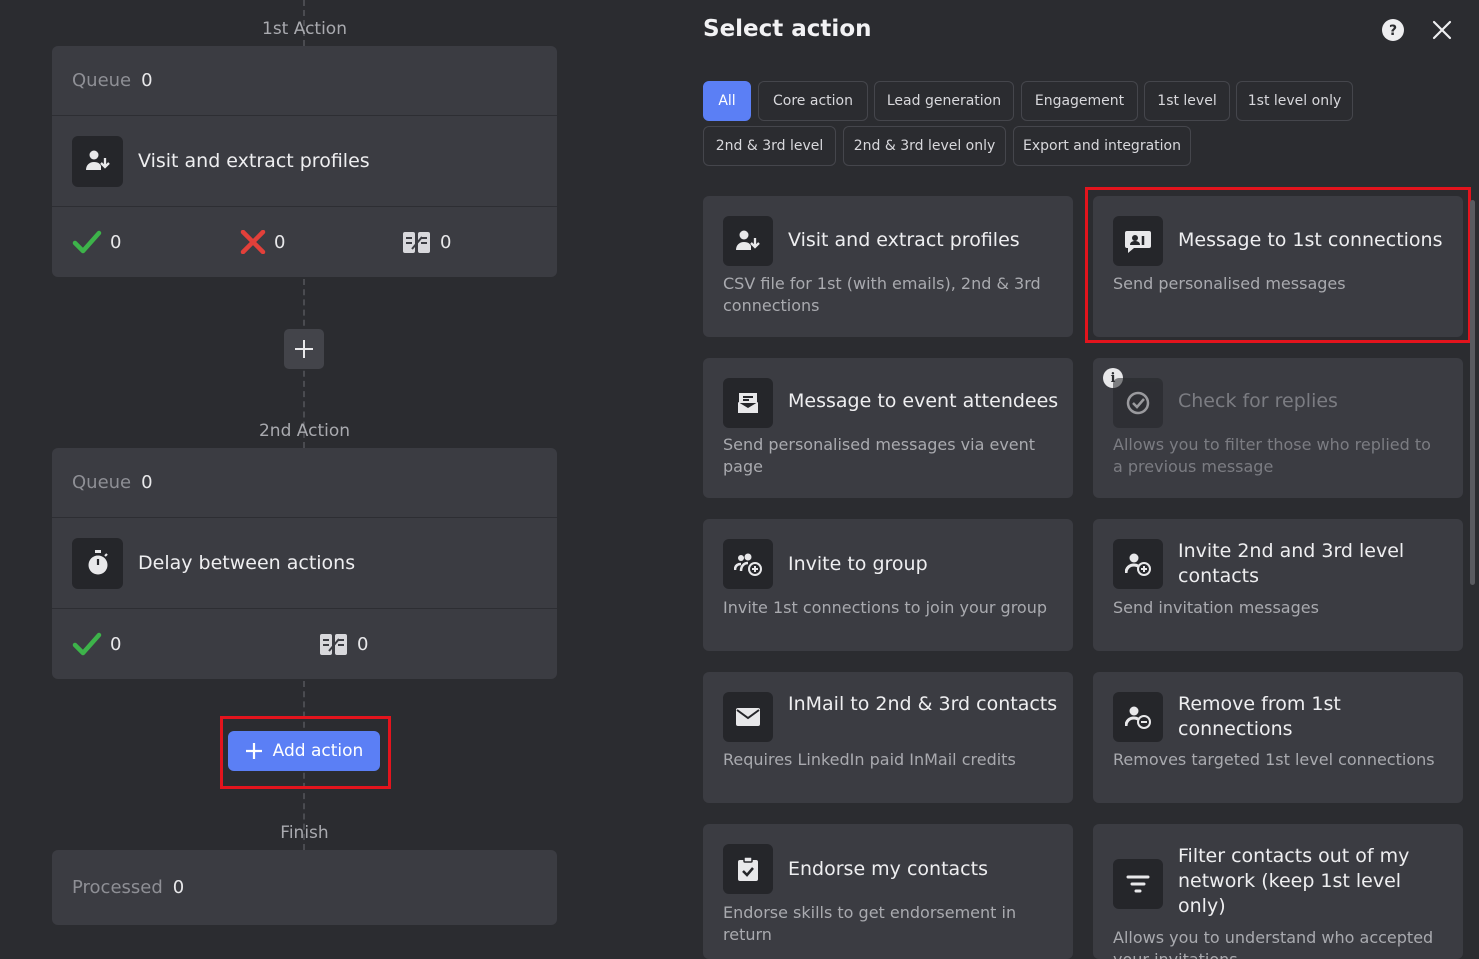 This screenshot has height=959, width=1479. What do you see at coordinates (748, 717) in the screenshot?
I see `mail-icon` at bounding box center [748, 717].